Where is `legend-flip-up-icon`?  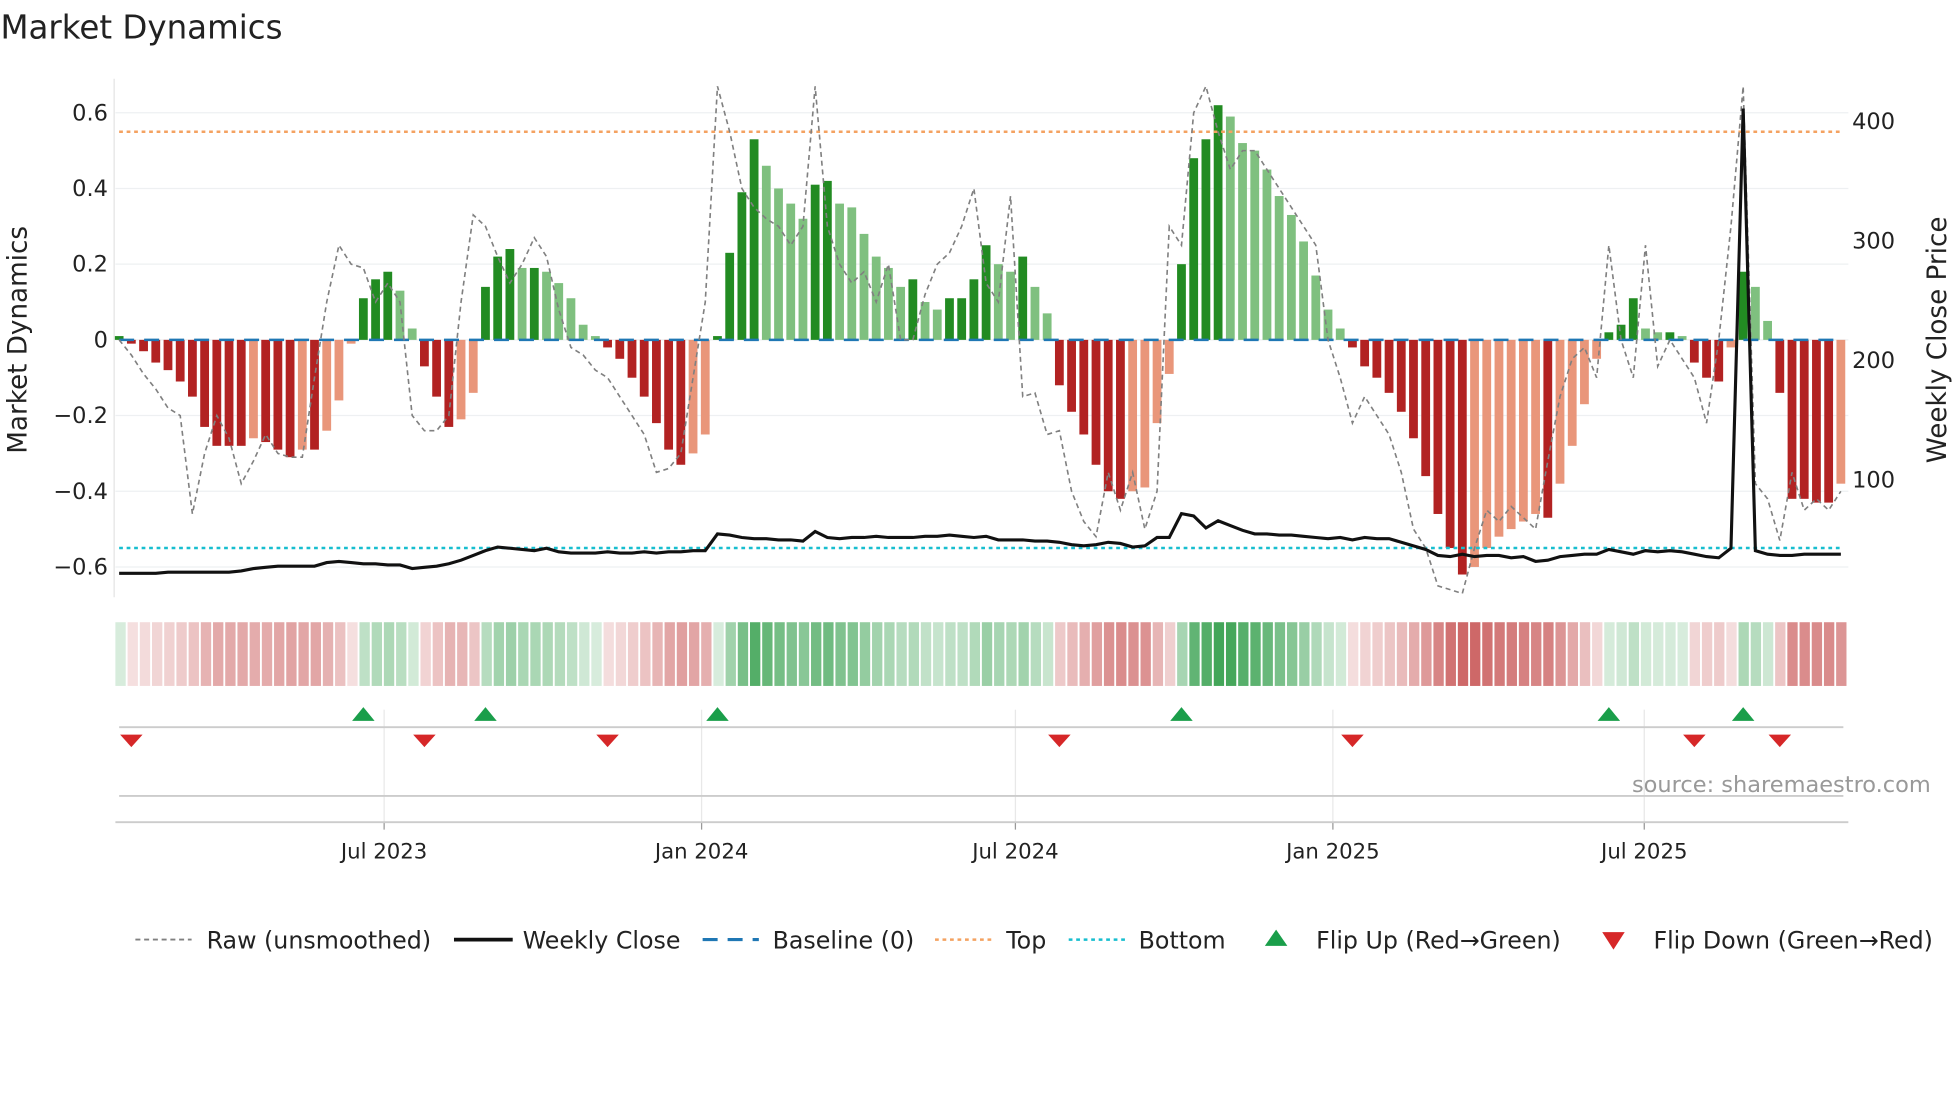
legend-flip-up-icon is located at coordinates (1276, 937).